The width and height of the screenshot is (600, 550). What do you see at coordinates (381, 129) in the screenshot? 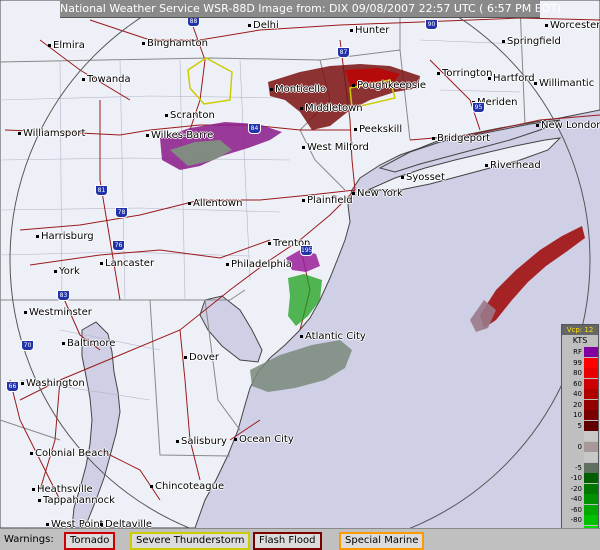
I see `city-name: Peekskill` at bounding box center [381, 129].